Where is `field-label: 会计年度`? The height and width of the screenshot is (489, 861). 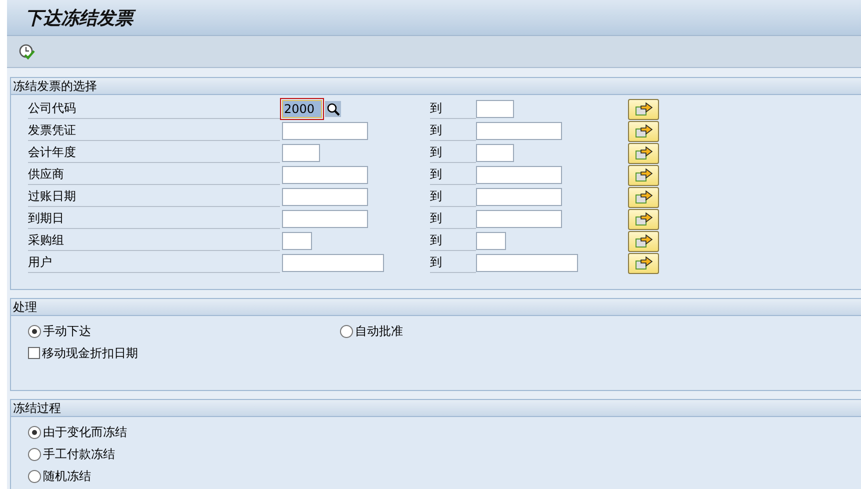 field-label: 会计年度 is located at coordinates (154, 153).